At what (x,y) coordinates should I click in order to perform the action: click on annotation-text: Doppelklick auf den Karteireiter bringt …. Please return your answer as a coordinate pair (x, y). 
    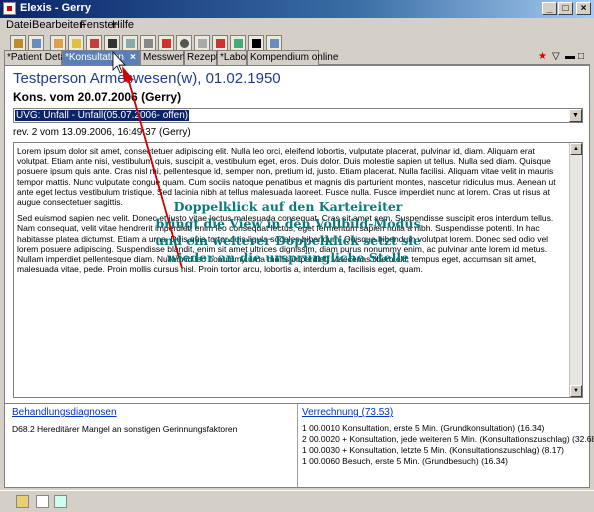
    Looking at the image, I should click on (288, 232).